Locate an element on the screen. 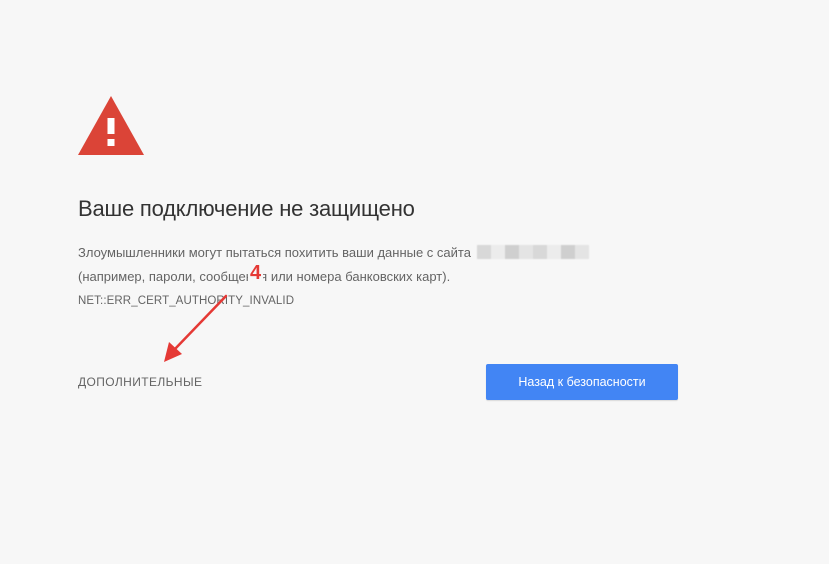 This screenshot has width=829, height=564. annotation-arrow-icon is located at coordinates (196, 328).